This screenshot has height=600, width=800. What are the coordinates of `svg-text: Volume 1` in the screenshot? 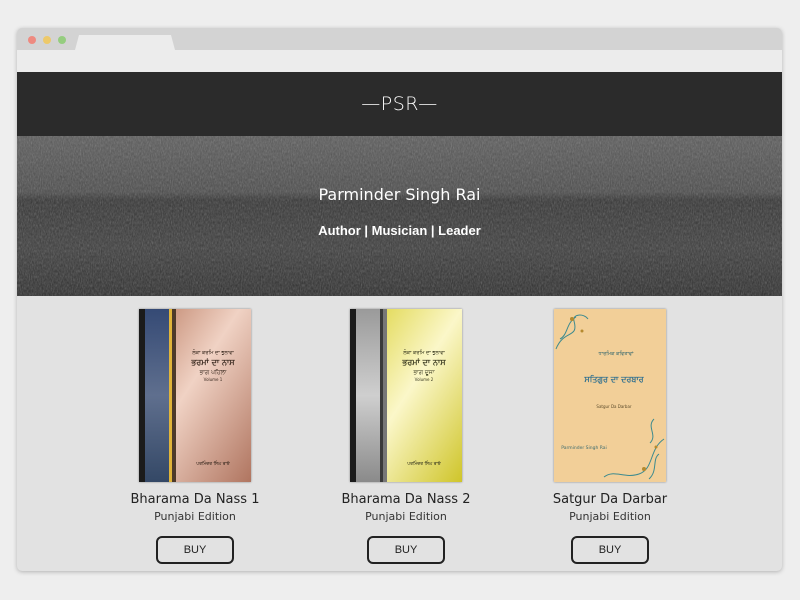 It's located at (213, 379).